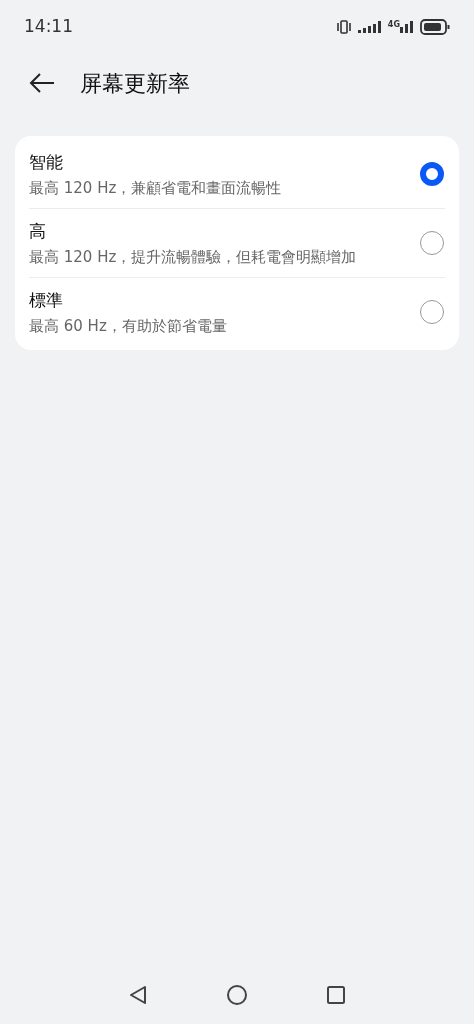 The height and width of the screenshot is (1024, 474). I want to click on option-row: 高 最高 120 Hz，提升流暢體驗，但耗電會明顯增加, so click(237, 242).